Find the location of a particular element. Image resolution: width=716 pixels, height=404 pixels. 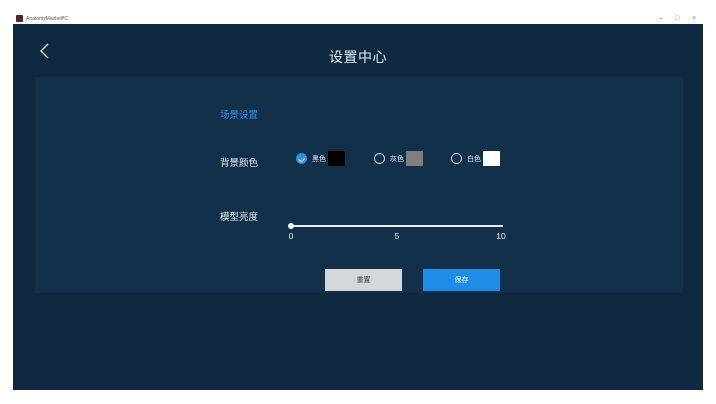

page-title: 设置中心 is located at coordinates (358, 57).